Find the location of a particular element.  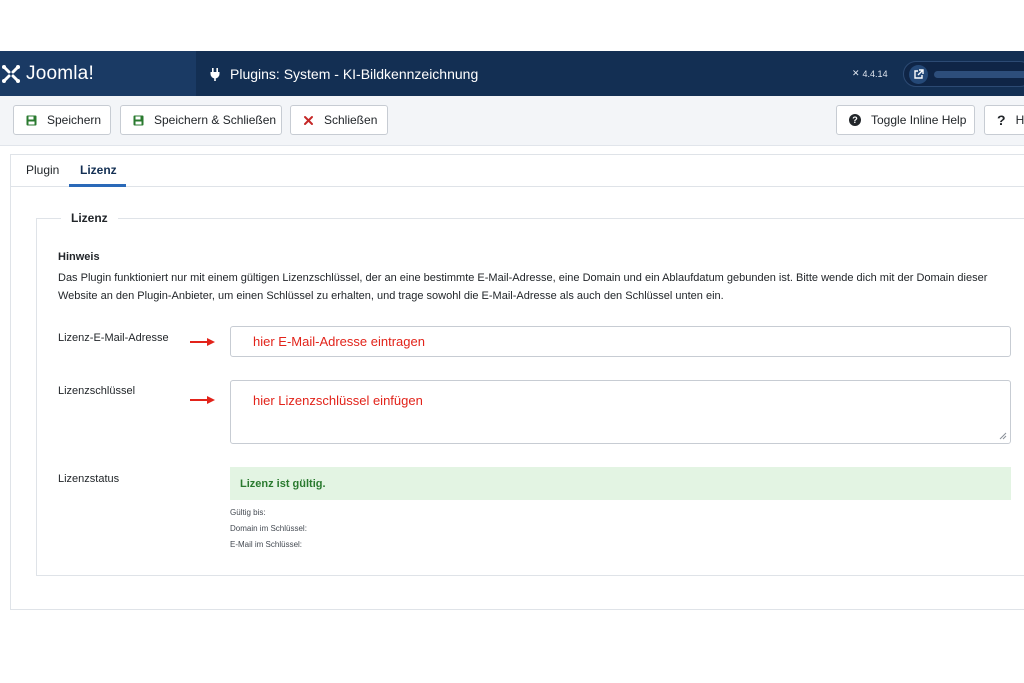

save-close-button: Speichern & Schließen is located at coordinates (201, 120).